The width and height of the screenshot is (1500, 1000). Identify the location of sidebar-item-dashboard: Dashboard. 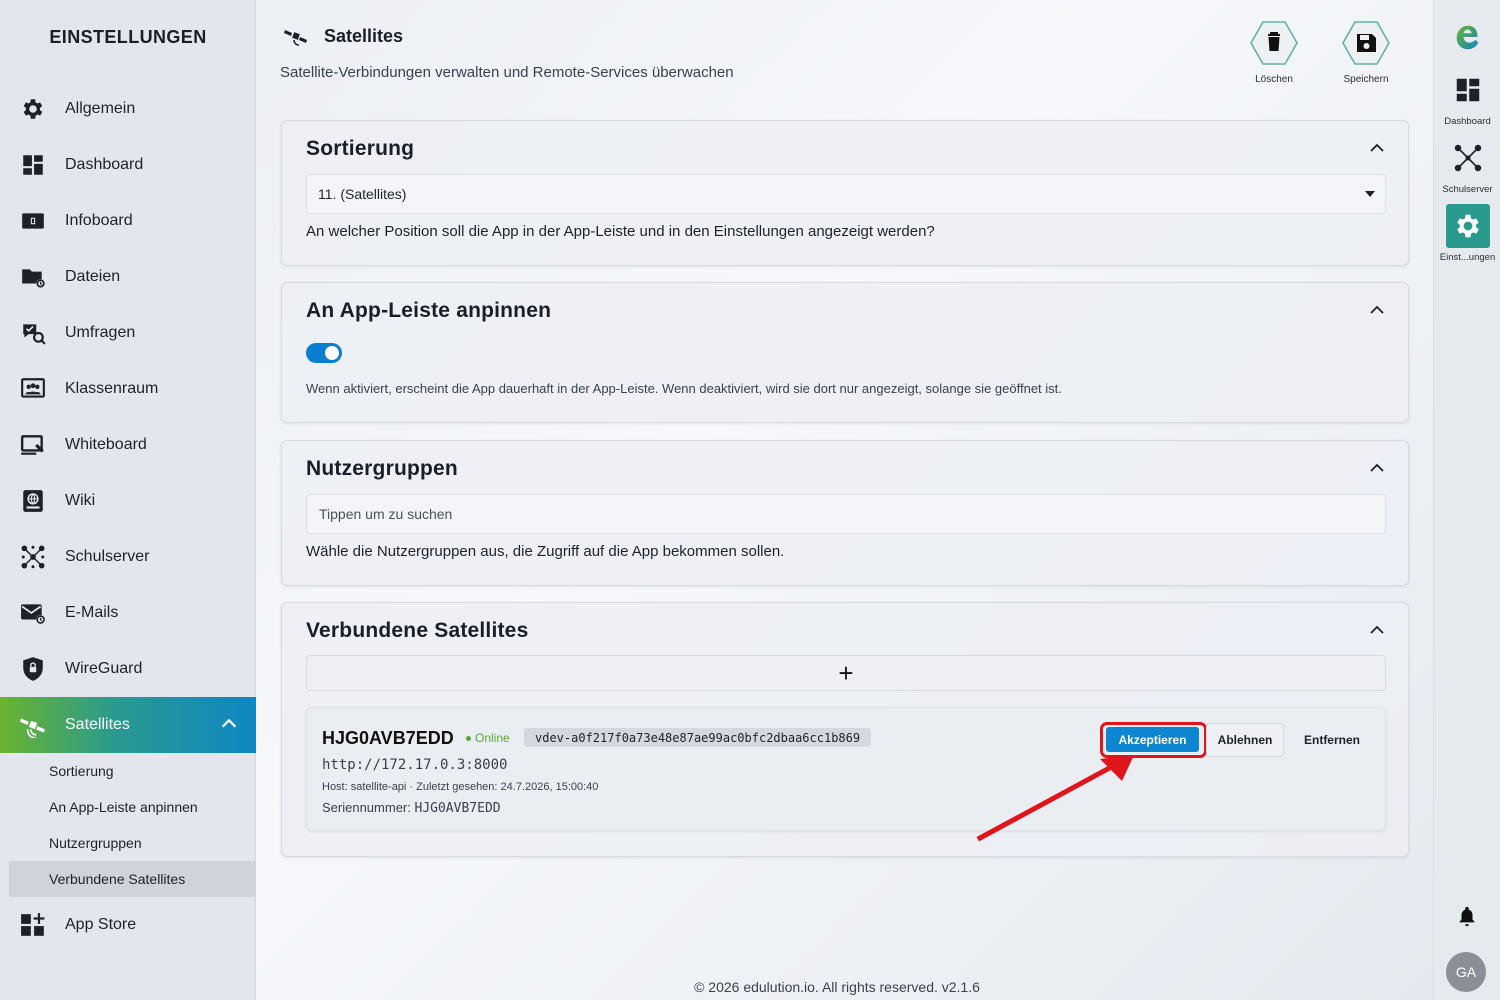
(128, 165).